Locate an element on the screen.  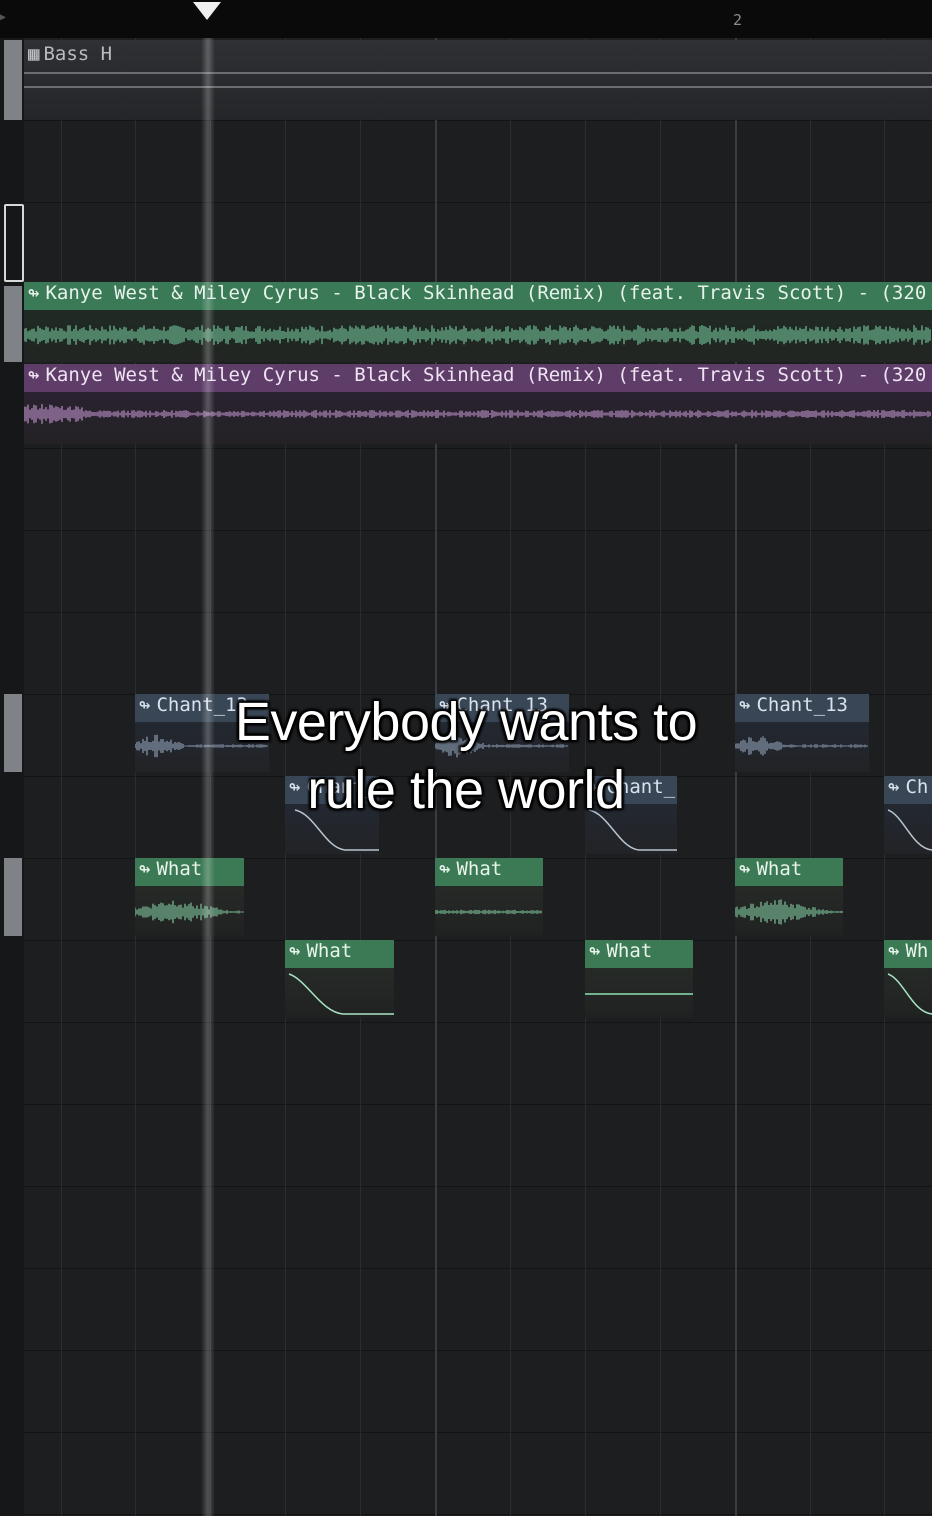
pattern-icon: ▦ is located at coordinates (34, 54).